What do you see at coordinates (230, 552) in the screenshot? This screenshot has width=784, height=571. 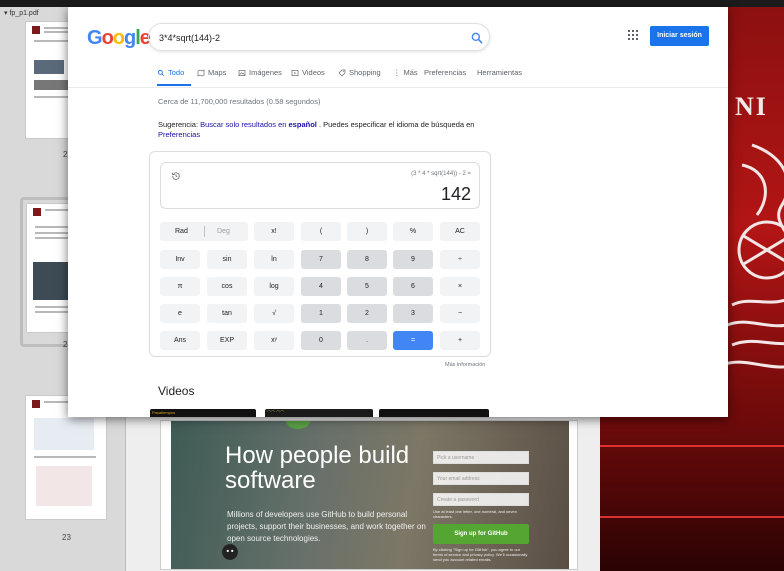 I see `octocat-icon` at bounding box center [230, 552].